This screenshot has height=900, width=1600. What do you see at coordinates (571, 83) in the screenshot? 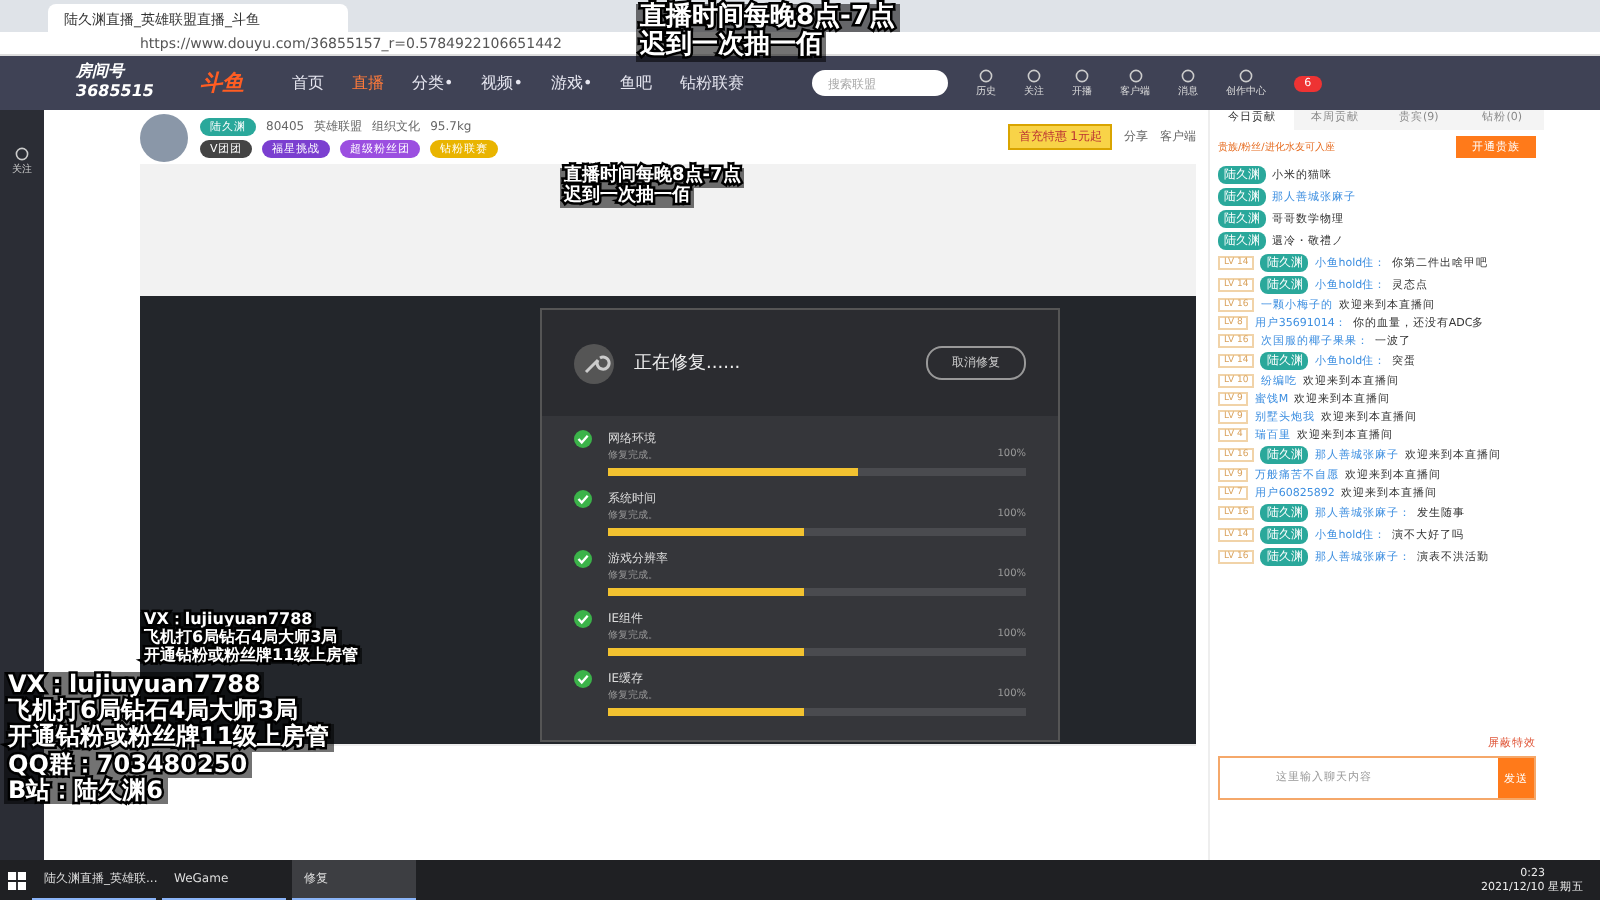
I see `nav-link: 游戏•` at bounding box center [571, 83].